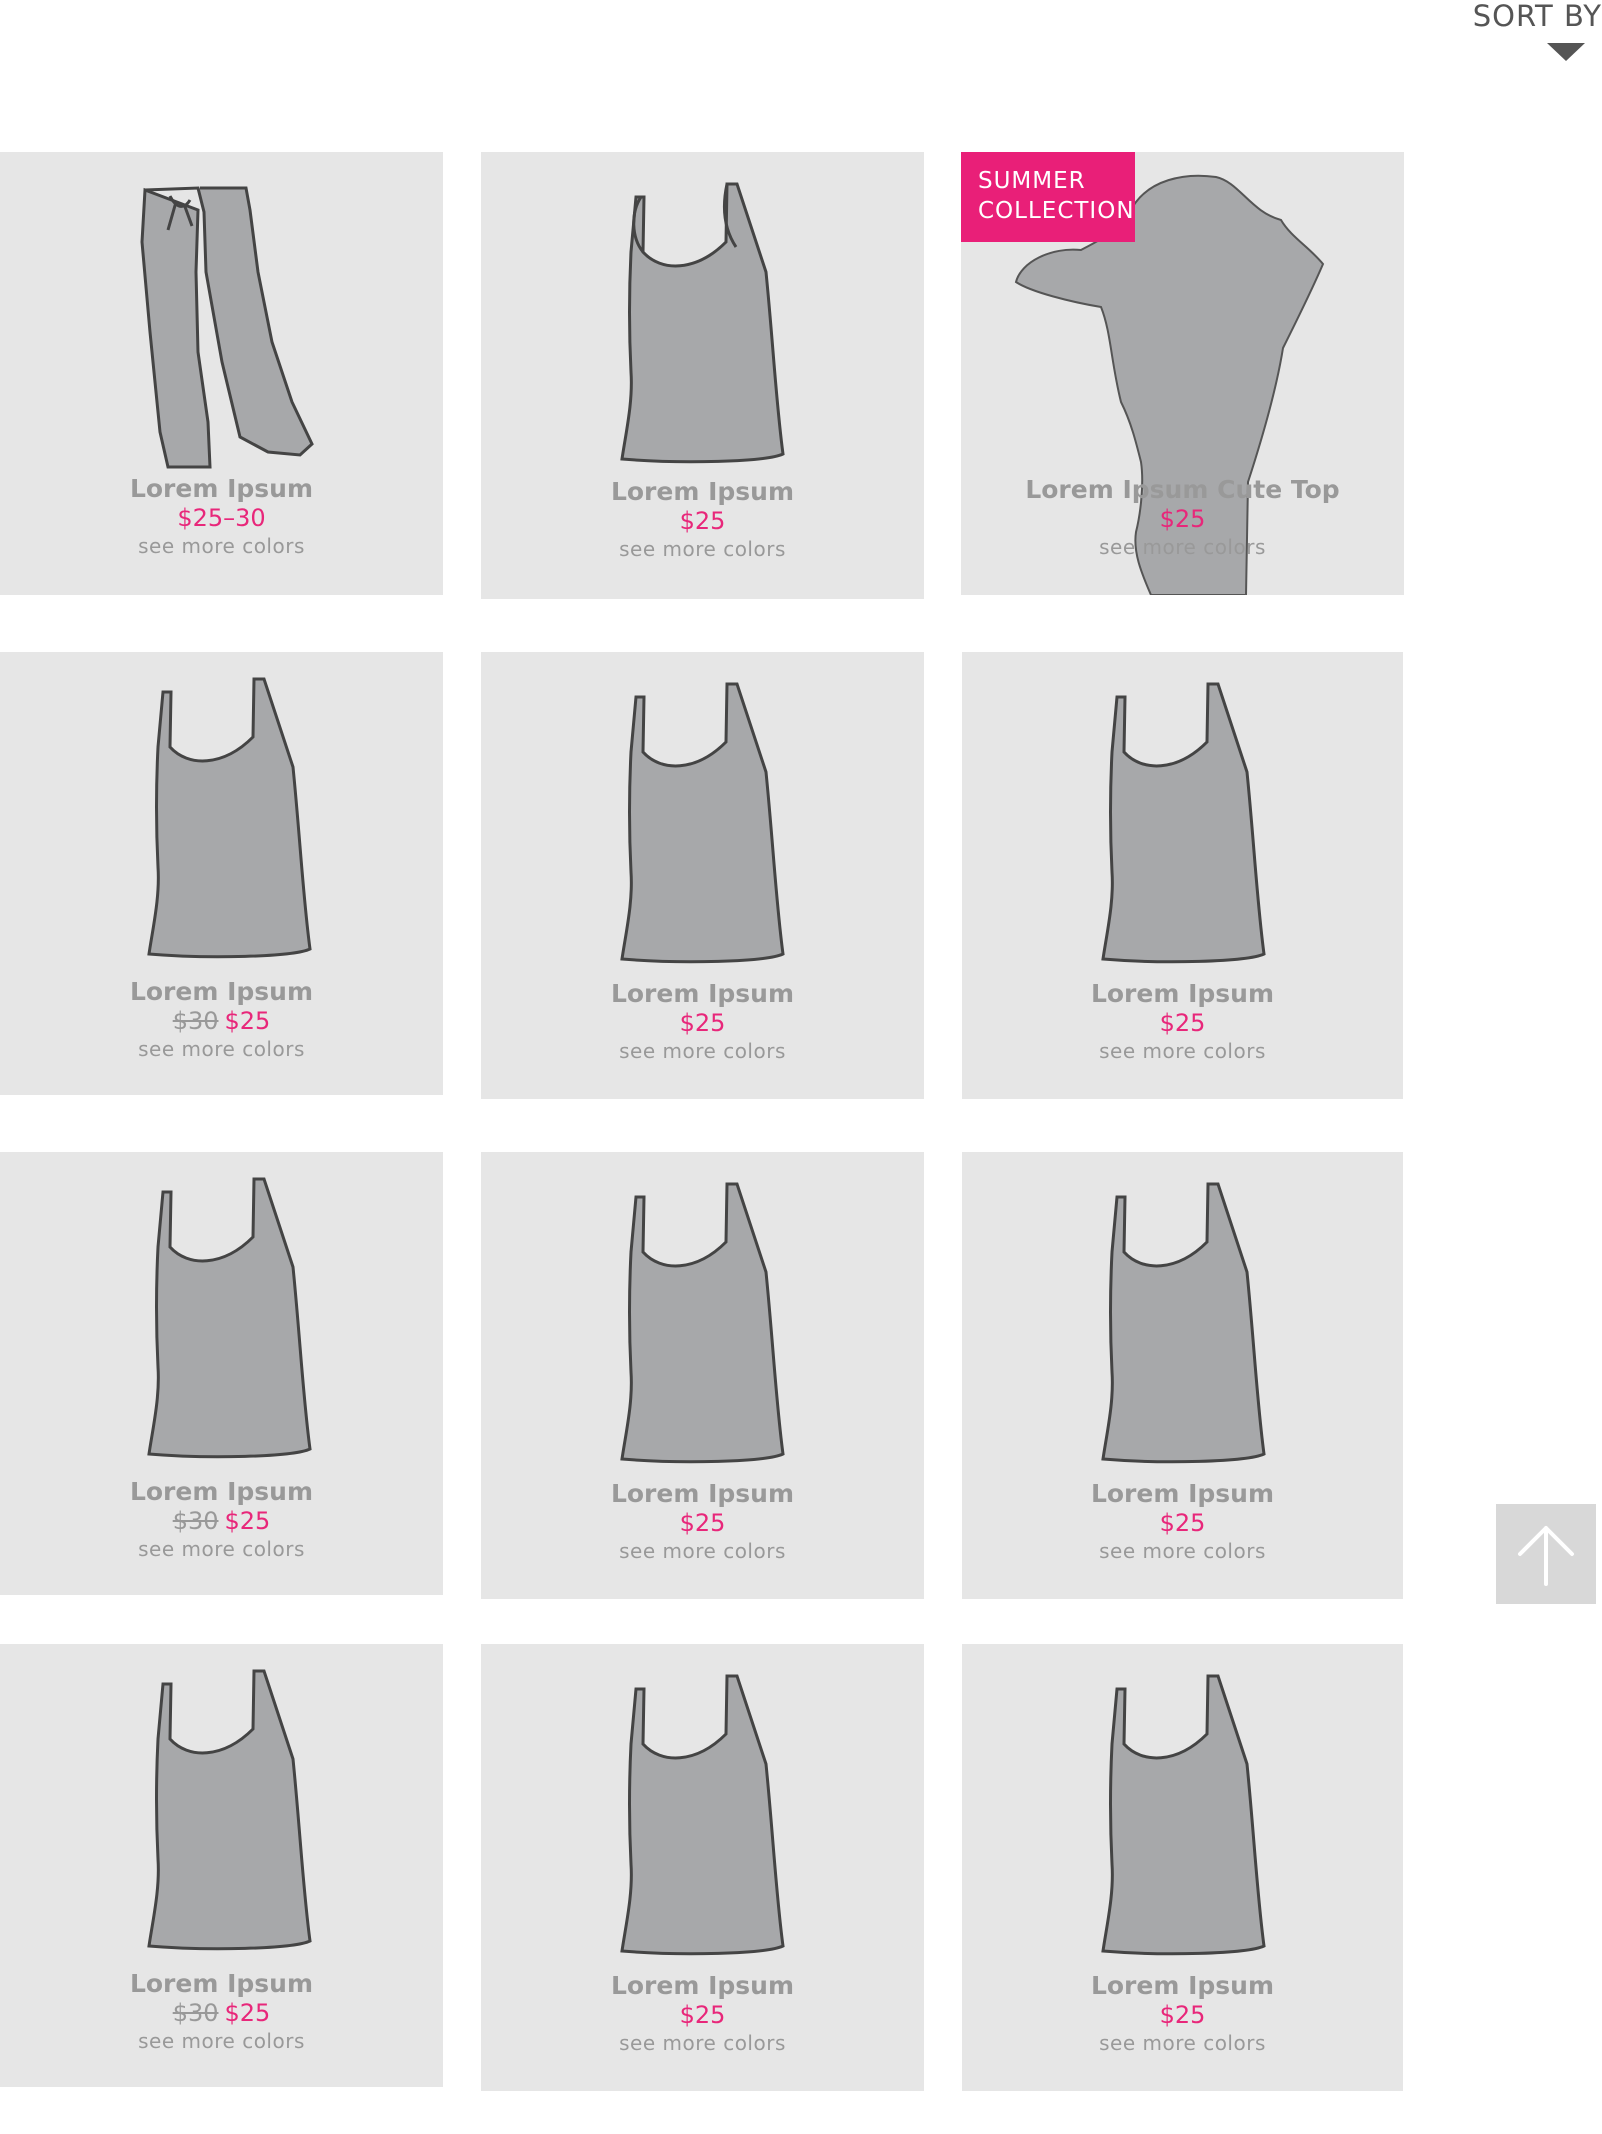 This screenshot has width=1602, height=2134. Describe the element at coordinates (702, 875) in the screenshot. I see `product-card-5: Lorem Ipsum $25 see more colors` at that location.